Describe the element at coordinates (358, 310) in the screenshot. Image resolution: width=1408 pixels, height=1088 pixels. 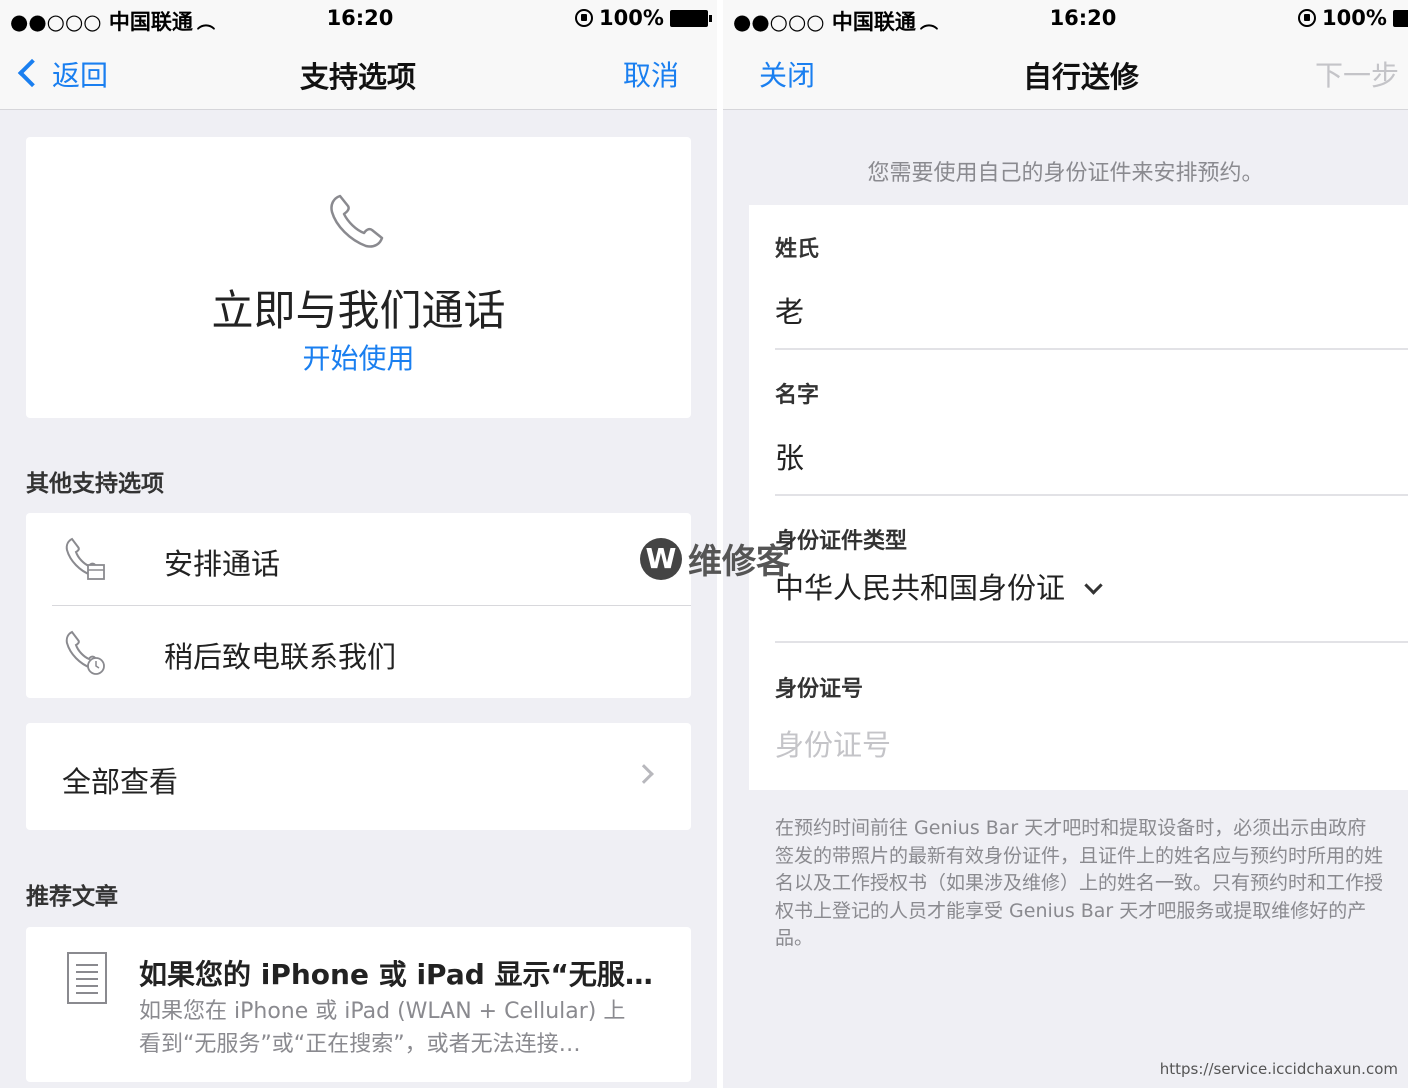
I see `call-now-title: 立即与我们通话` at that location.